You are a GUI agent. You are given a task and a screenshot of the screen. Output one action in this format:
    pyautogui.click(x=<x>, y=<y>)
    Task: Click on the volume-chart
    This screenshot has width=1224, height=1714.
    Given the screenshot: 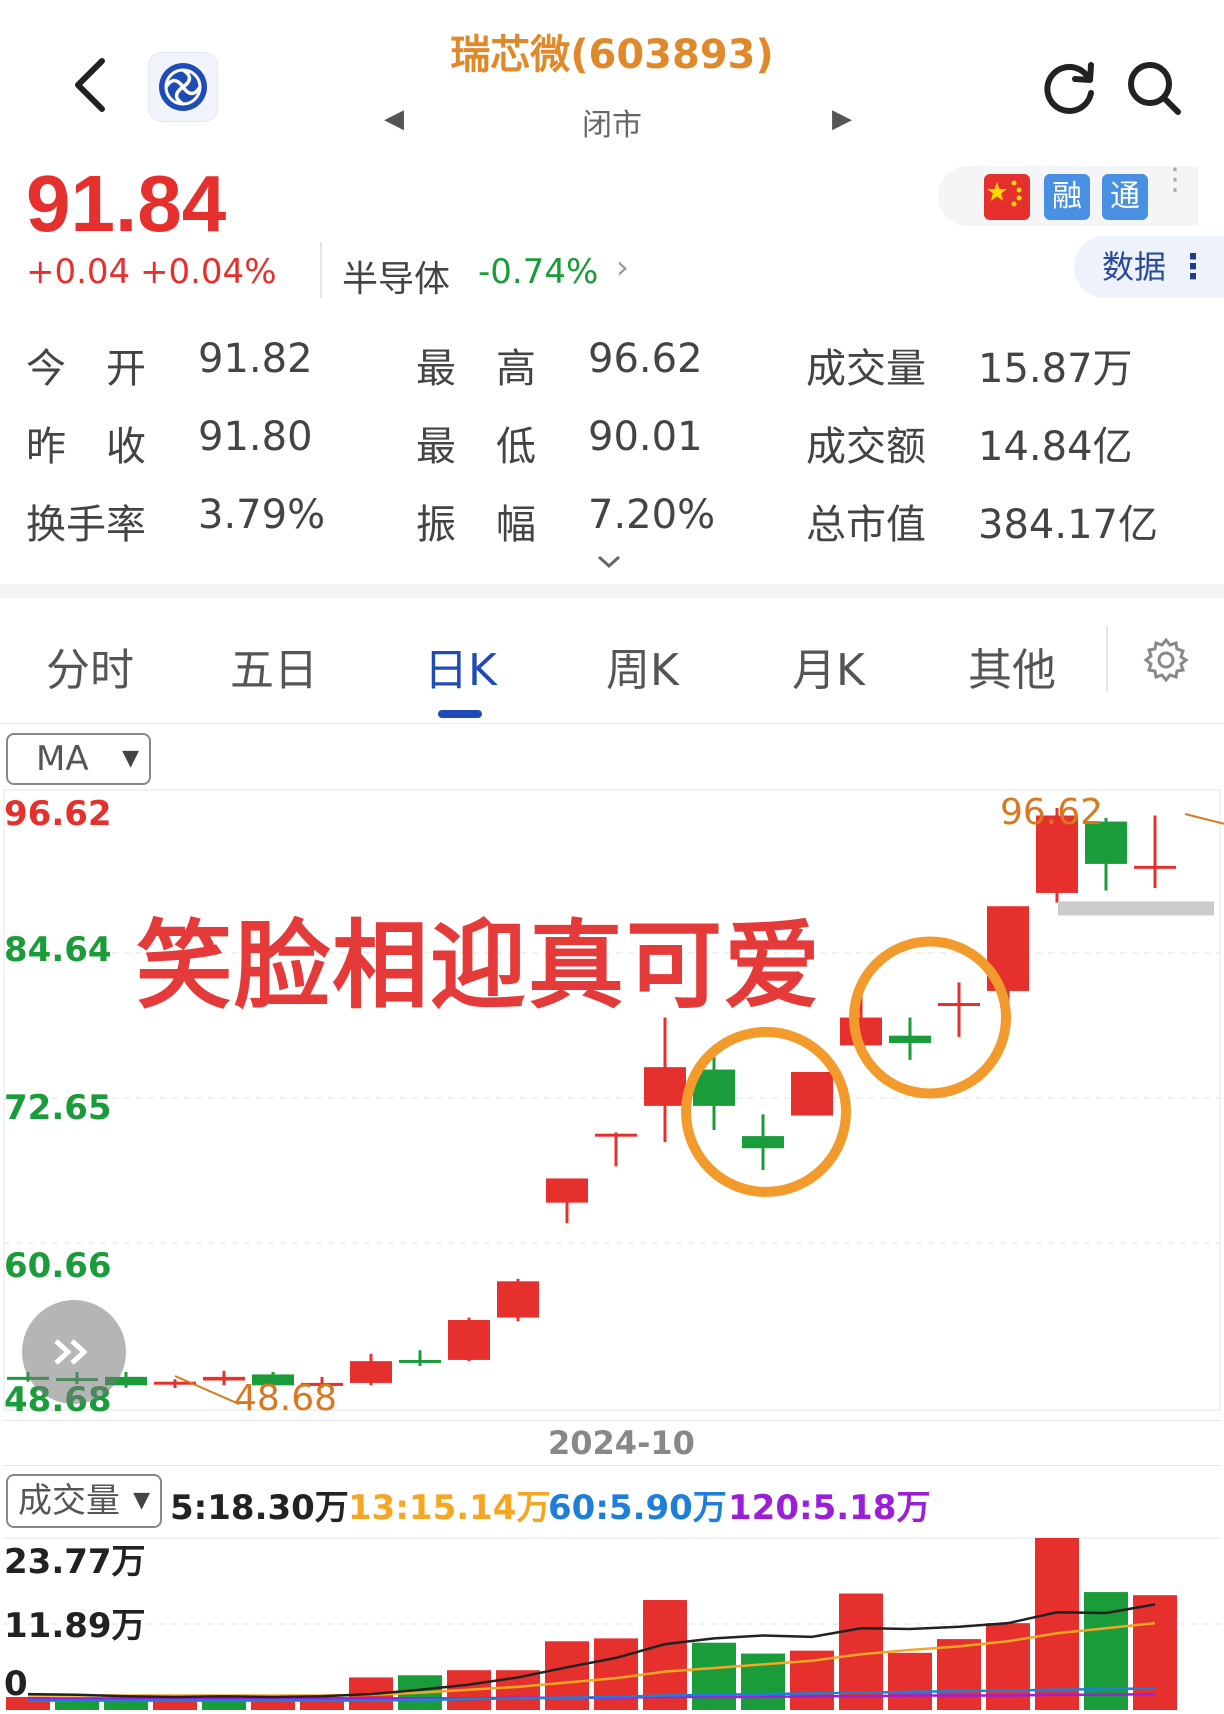 What is the action you would take?
    pyautogui.click(x=612, y=1620)
    